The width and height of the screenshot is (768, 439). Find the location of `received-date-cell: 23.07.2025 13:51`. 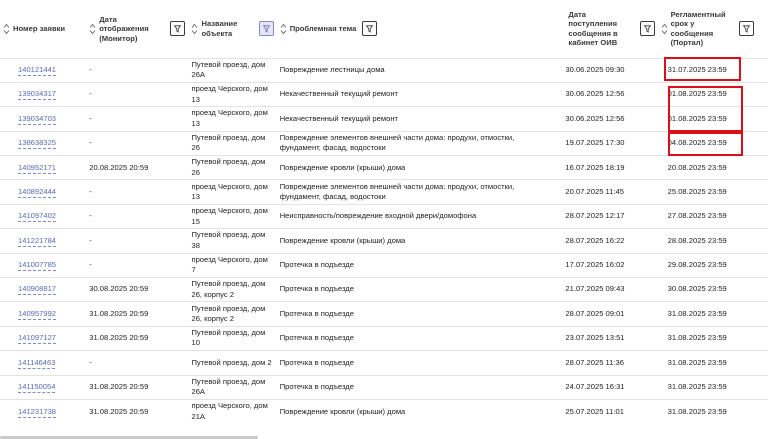

received-date-cell: 23.07.2025 13:51 is located at coordinates (607, 338).